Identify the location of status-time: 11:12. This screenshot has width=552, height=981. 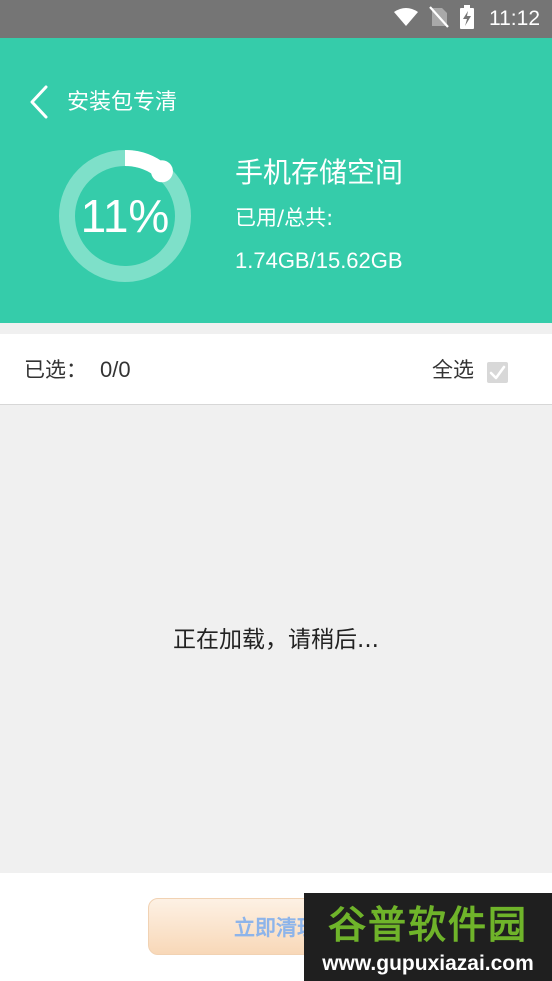
(514, 18).